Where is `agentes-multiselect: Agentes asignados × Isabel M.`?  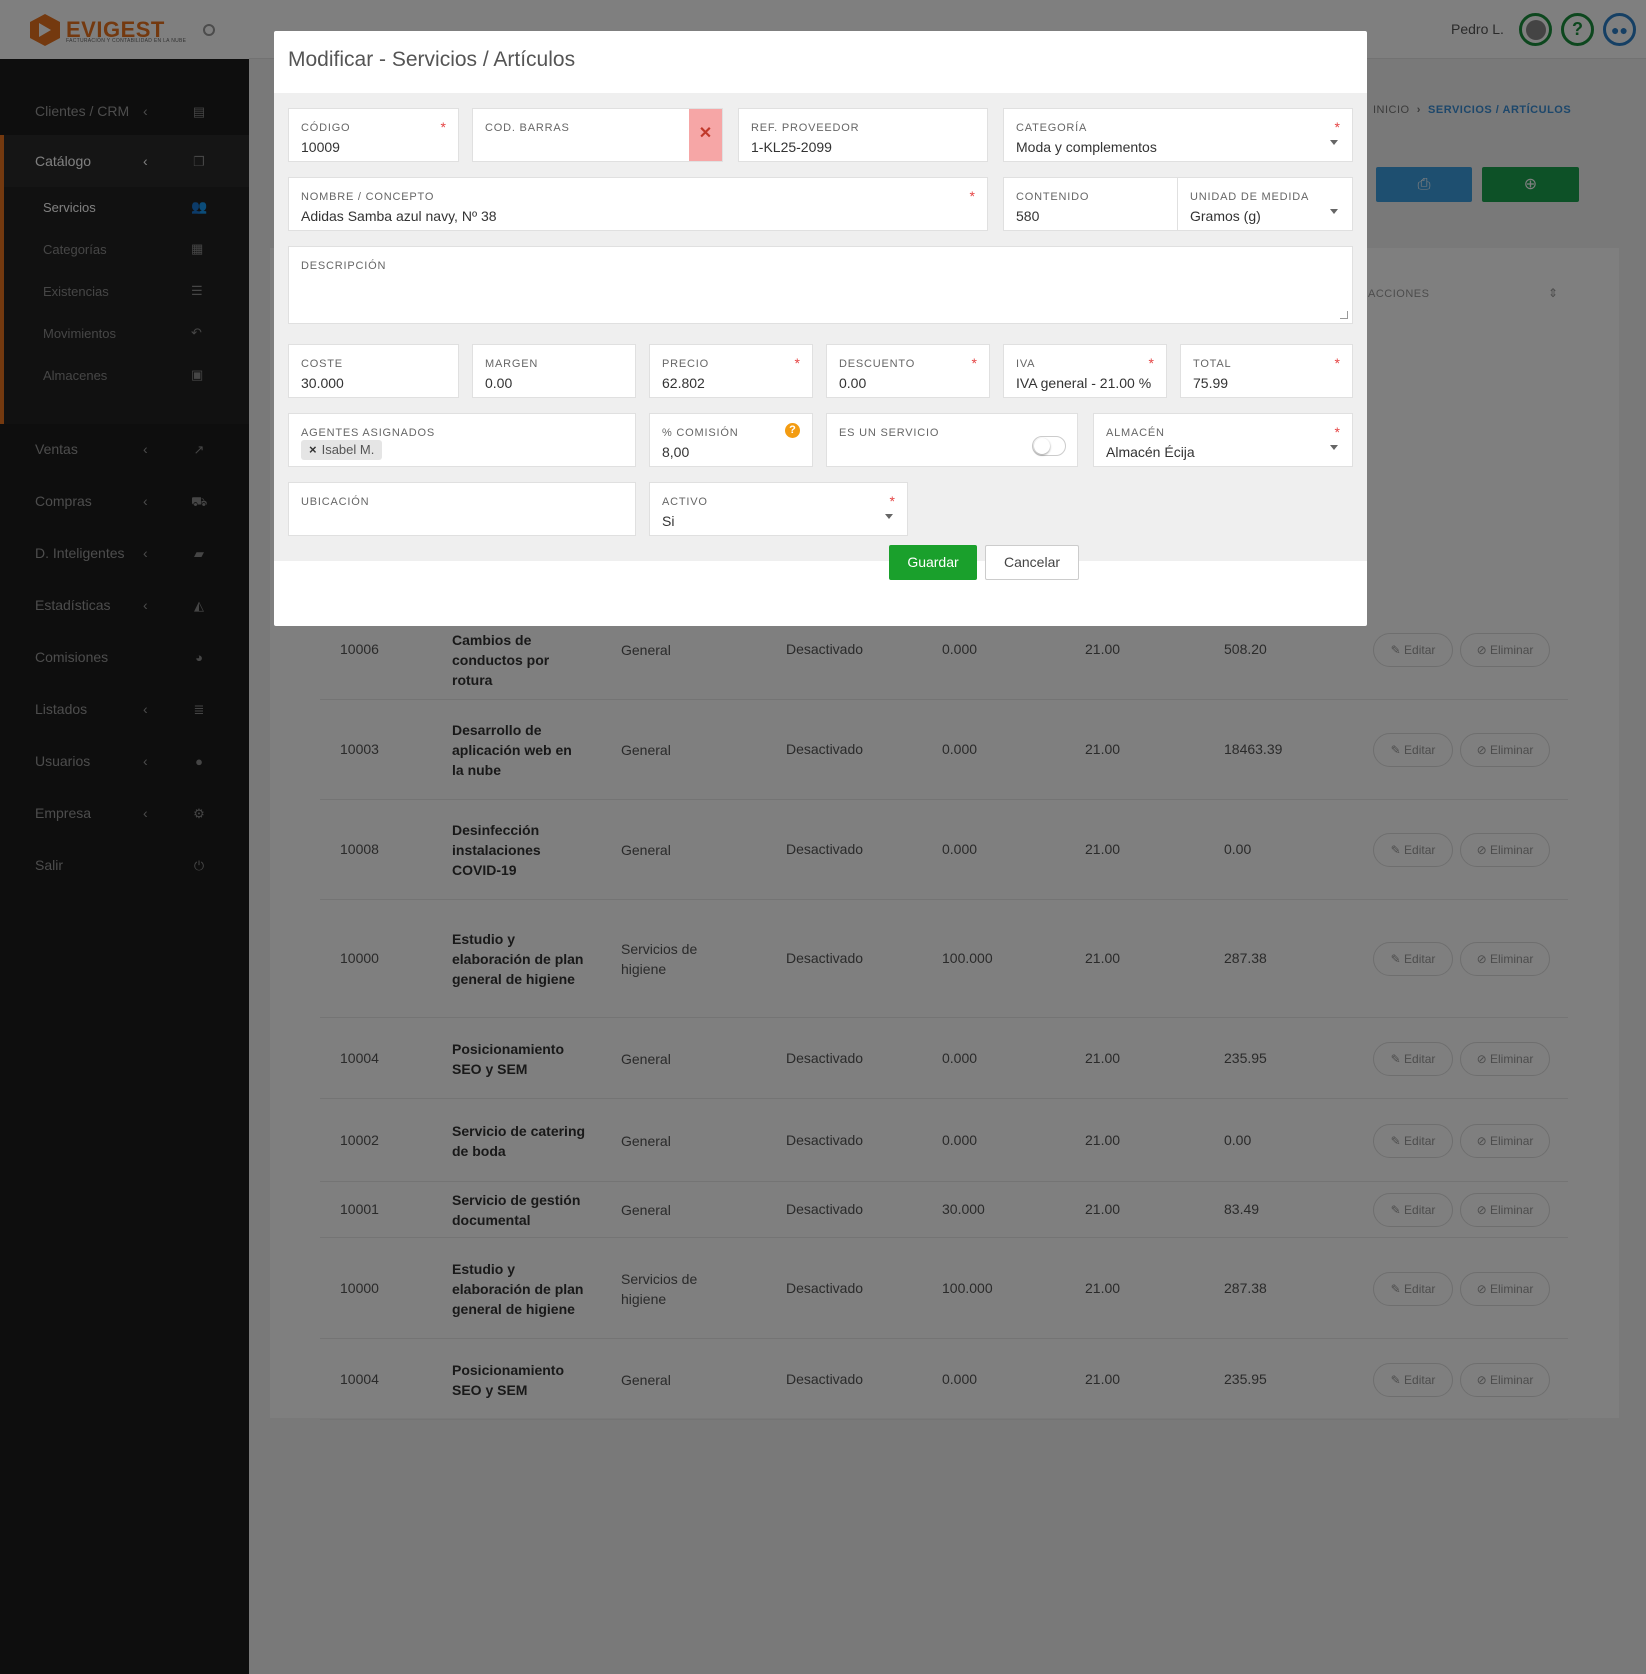 agentes-multiselect: Agentes asignados × Isabel M. is located at coordinates (462, 440).